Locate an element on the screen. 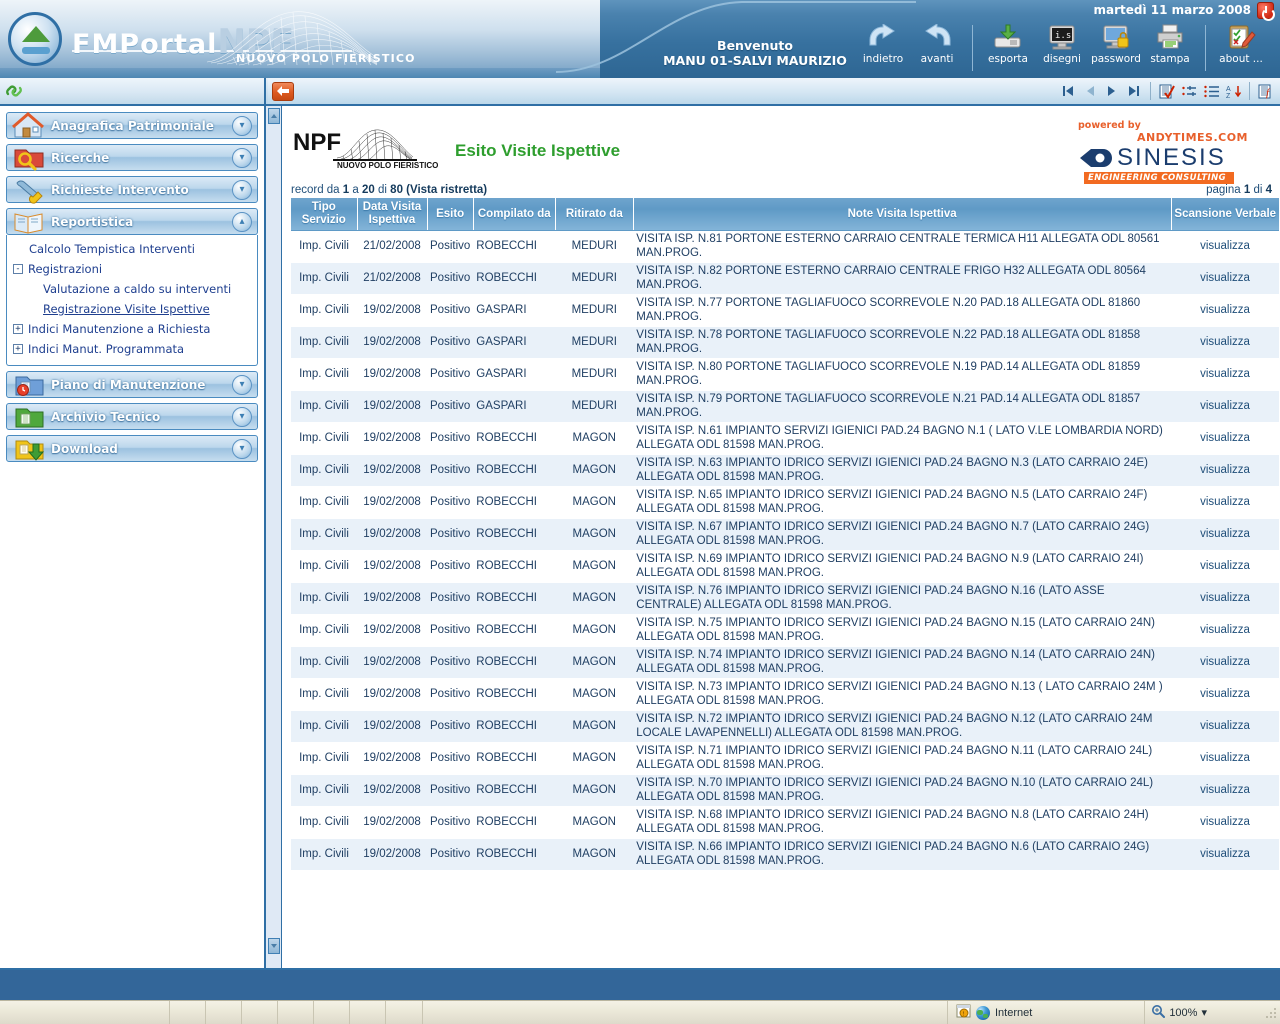 The image size is (1280, 1024). toolbar-button-avanti: avanti is located at coordinates (937, 43).